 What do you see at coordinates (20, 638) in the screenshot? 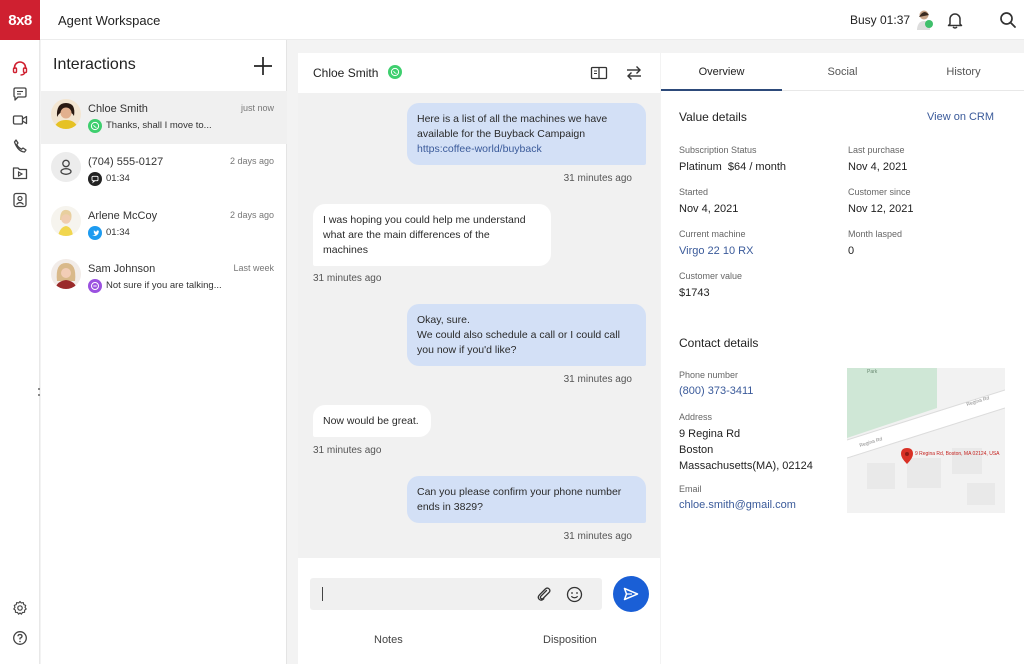
I see `help-icon` at bounding box center [20, 638].